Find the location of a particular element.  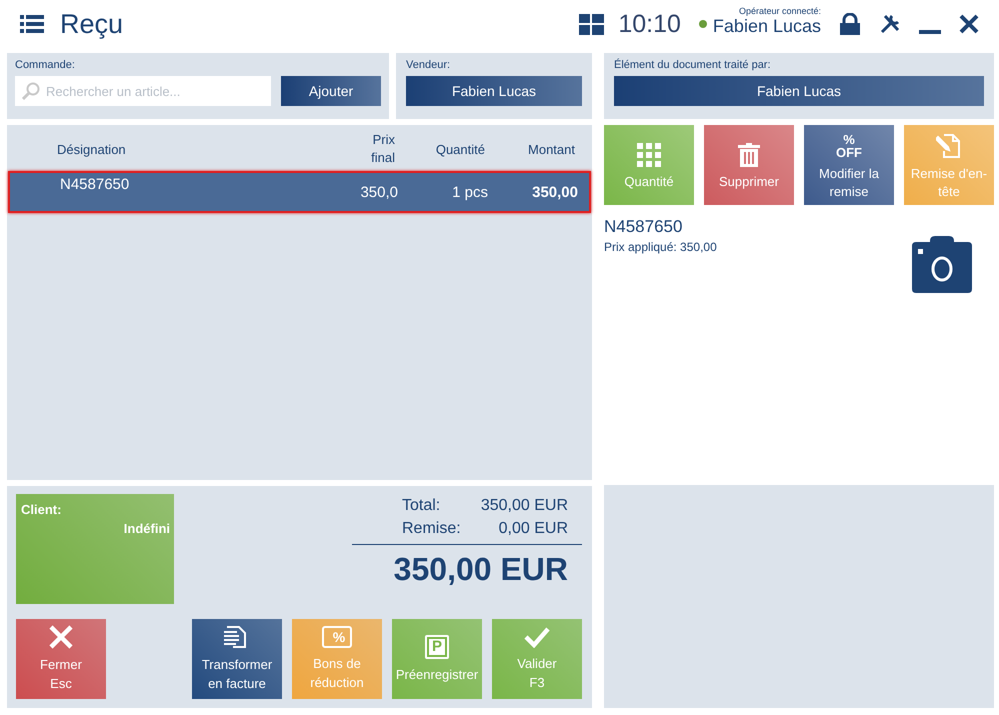

camera-icon is located at coordinates (942, 263).